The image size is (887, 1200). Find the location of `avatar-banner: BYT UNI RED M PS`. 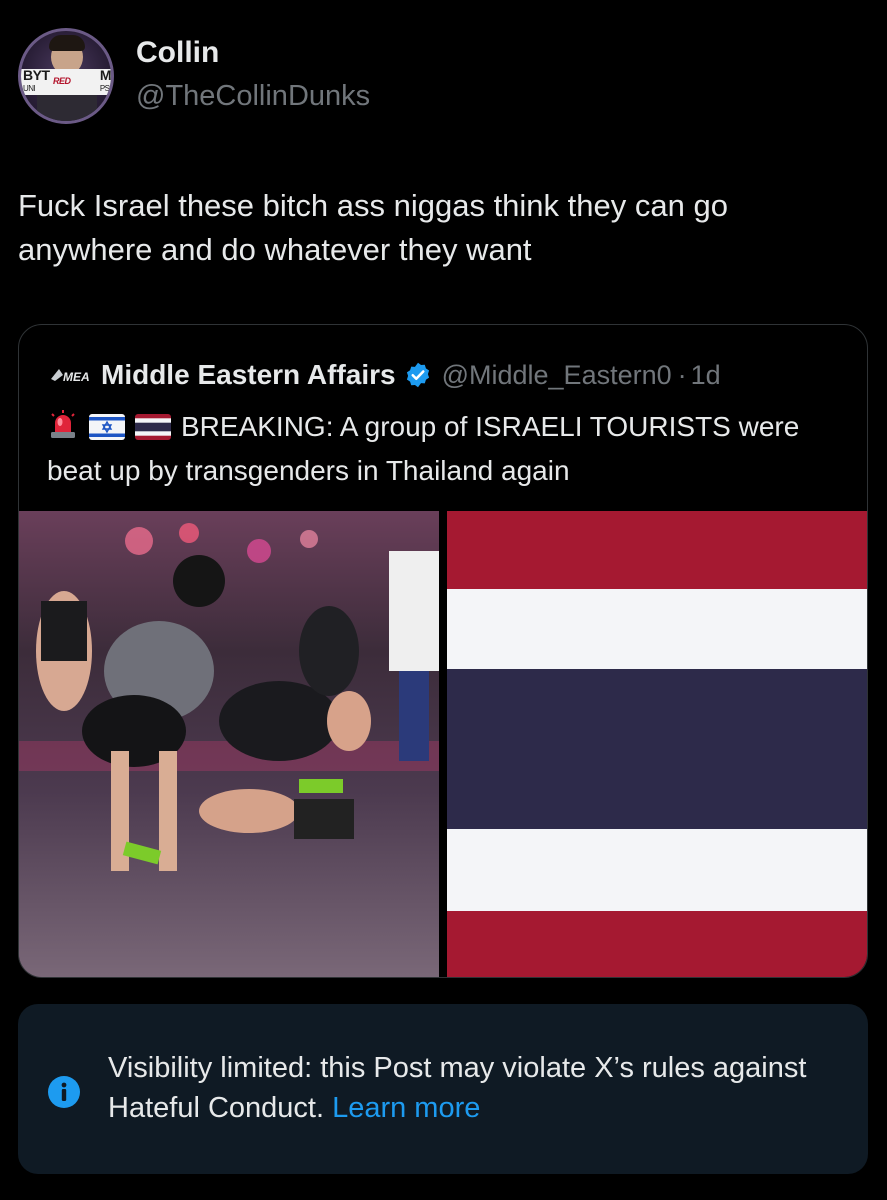

avatar-banner: BYT UNI RED M PS is located at coordinates (66, 81).